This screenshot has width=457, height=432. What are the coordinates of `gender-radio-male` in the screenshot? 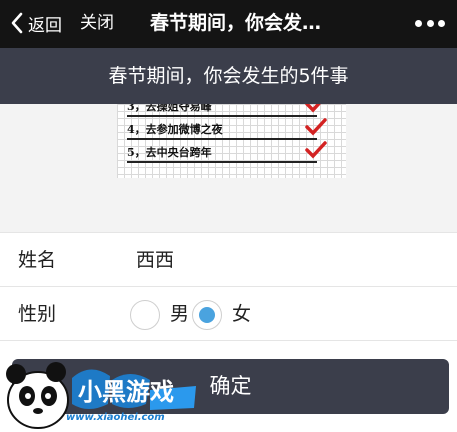 It's located at (145, 315).